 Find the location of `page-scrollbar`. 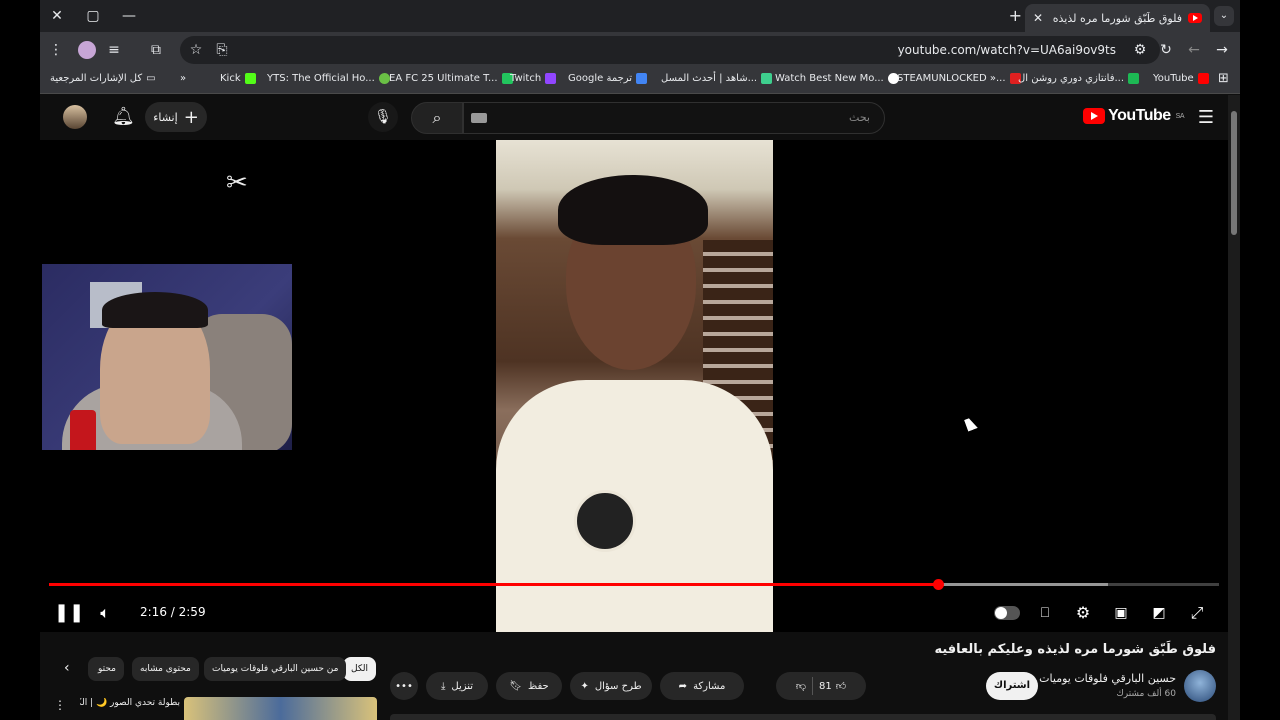

page-scrollbar is located at coordinates (1234, 407).